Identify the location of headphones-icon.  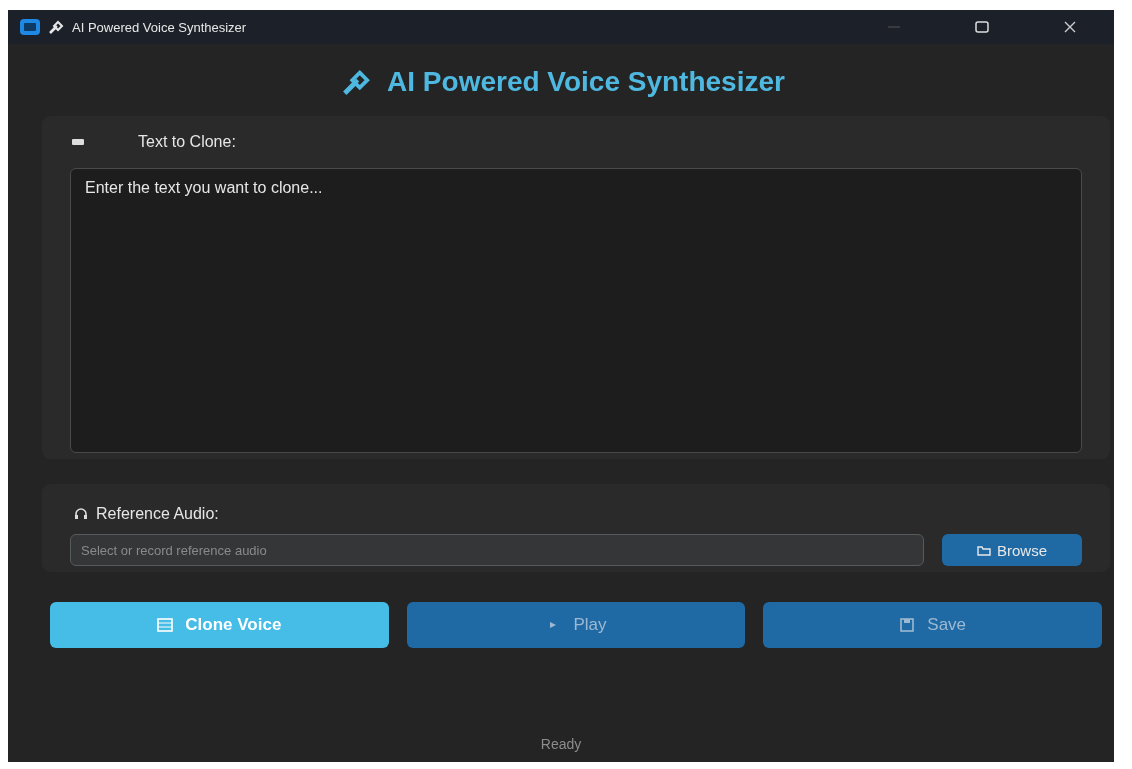
(81, 514).